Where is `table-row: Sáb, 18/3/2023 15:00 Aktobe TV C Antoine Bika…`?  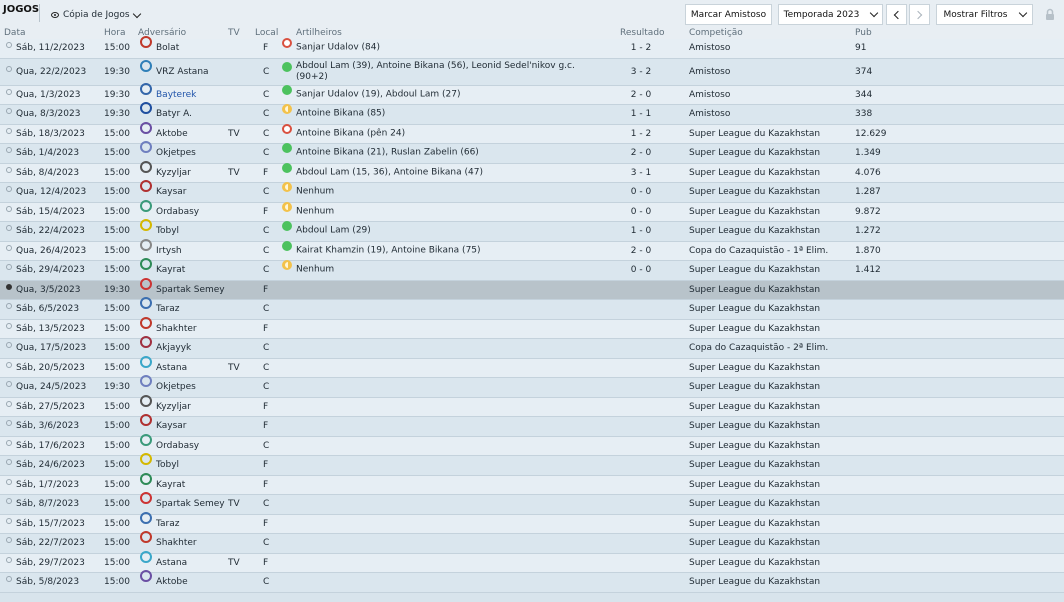
table-row: Sáb, 18/3/2023 15:00 Aktobe TV C Antoine Bika… is located at coordinates (532, 132).